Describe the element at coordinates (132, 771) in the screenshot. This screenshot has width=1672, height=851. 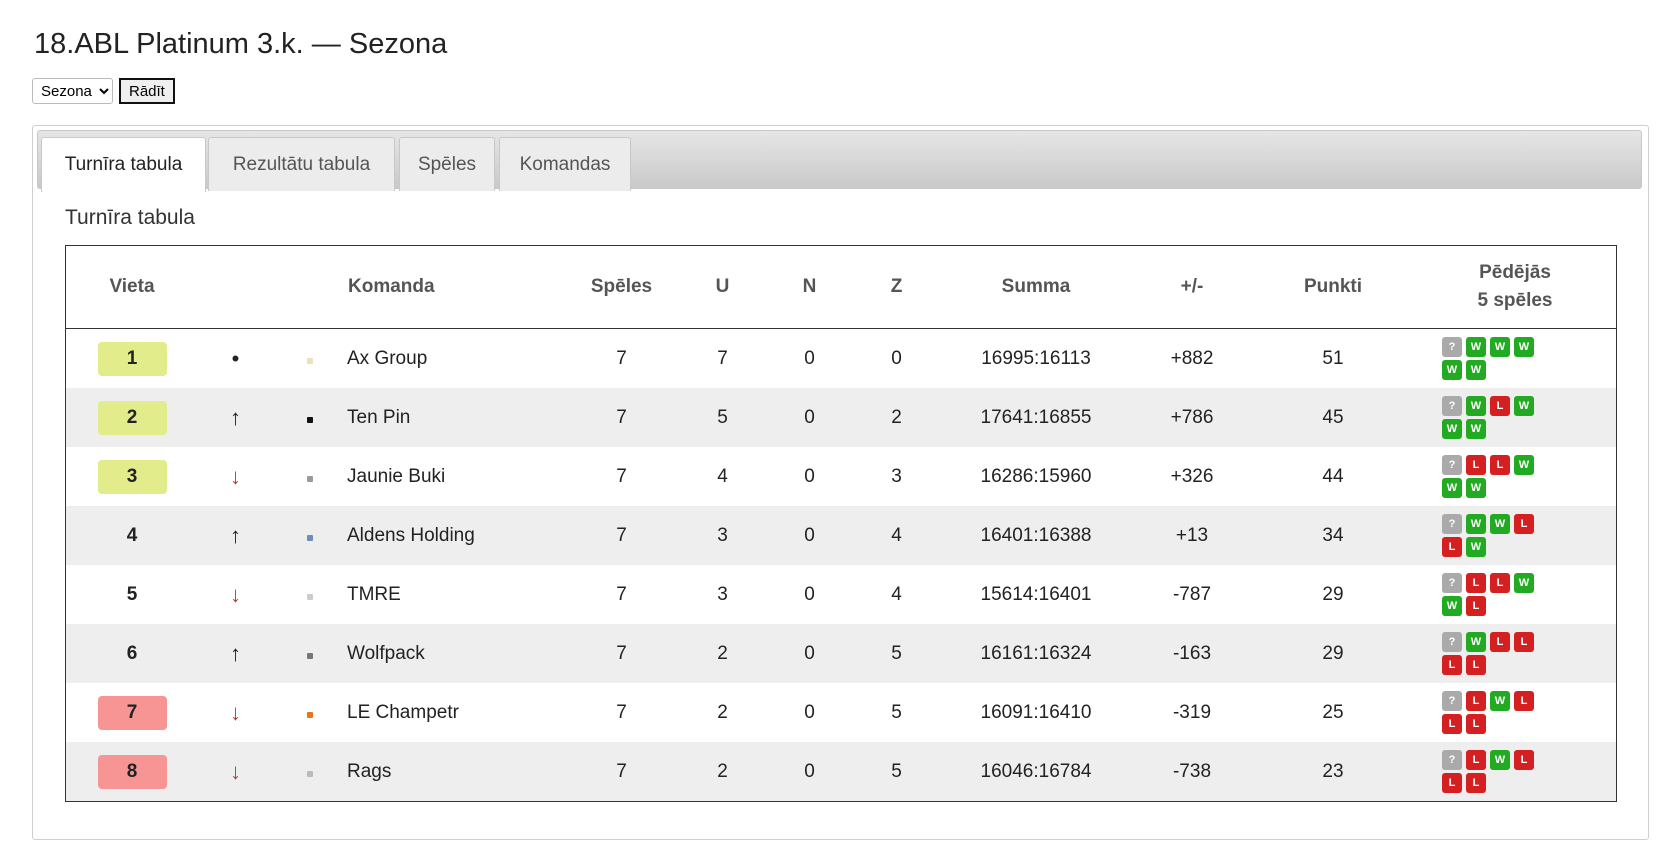
I see `rank-badge: 8` at that location.